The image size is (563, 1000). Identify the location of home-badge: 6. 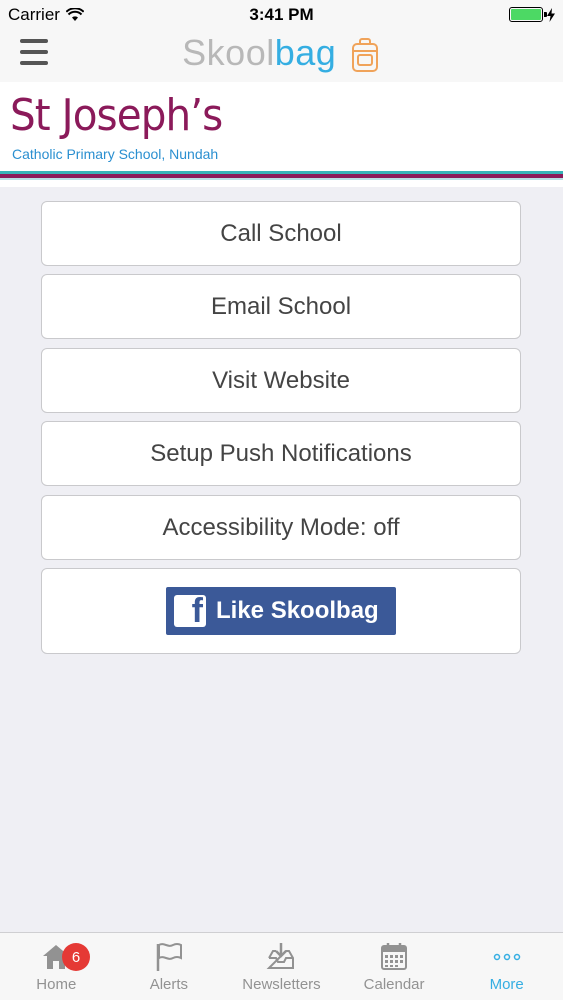
(76, 957).